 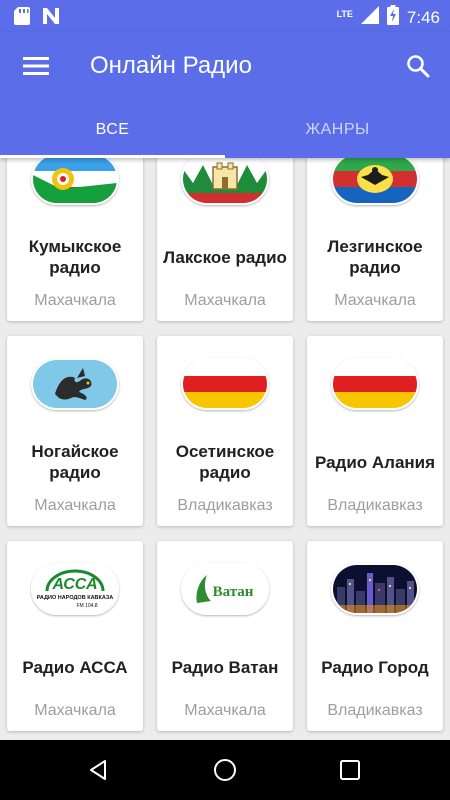 What do you see at coordinates (225, 431) in the screenshot?
I see `station-card: Осетинское радио Владикавказ` at bounding box center [225, 431].